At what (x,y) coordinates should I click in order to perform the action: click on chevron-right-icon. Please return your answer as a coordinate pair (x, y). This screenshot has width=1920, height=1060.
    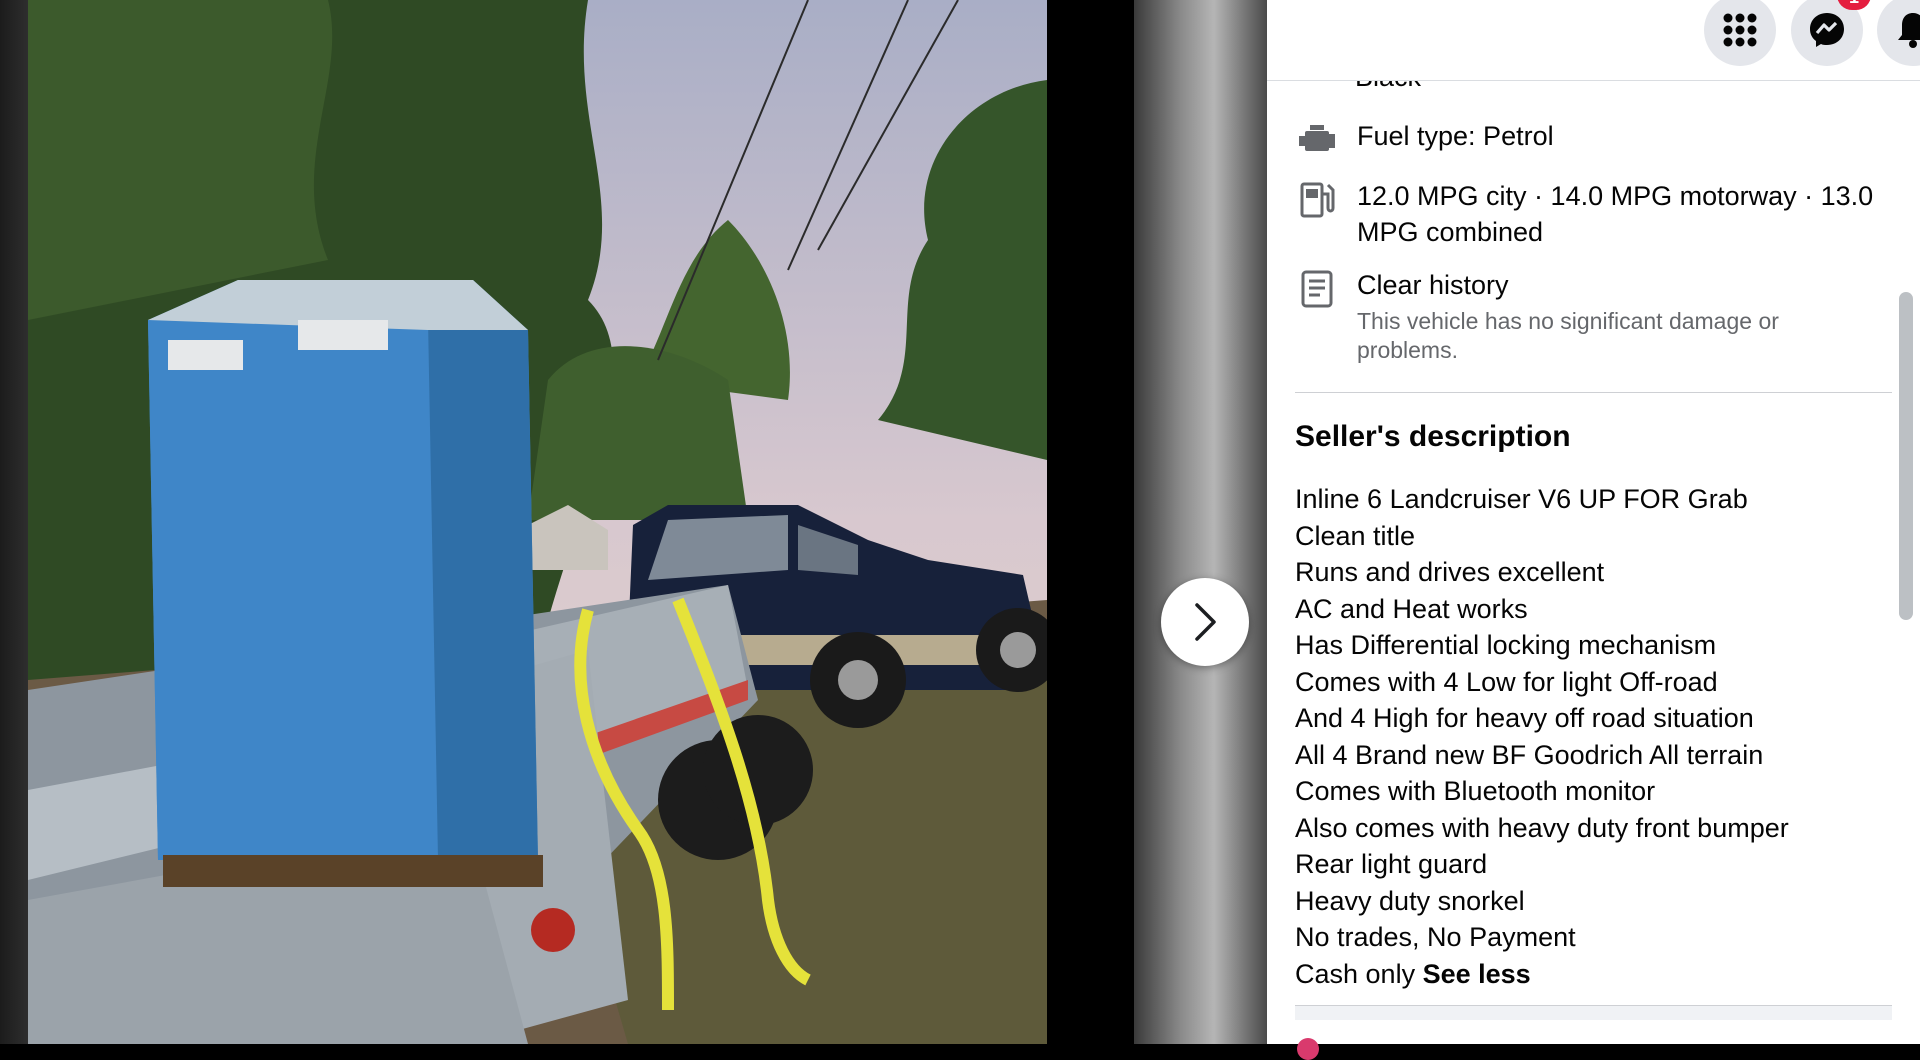
    Looking at the image, I should click on (1205, 622).